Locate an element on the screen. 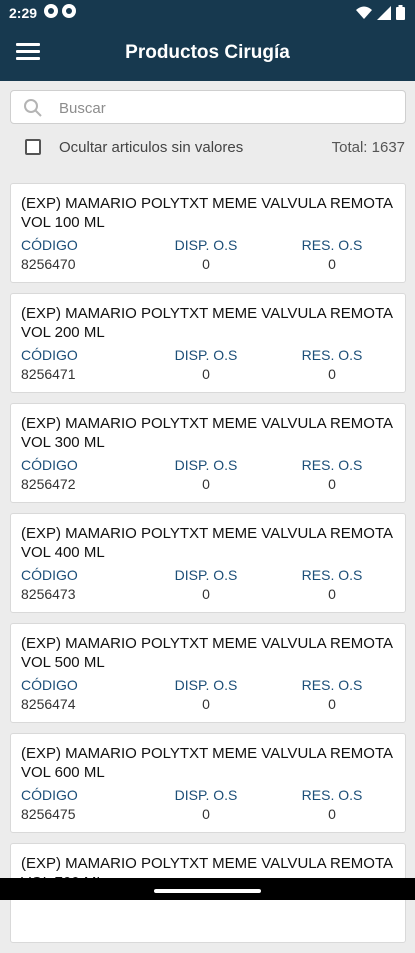 Image resolution: width=415 pixels, height=953 pixels. search-icon is located at coordinates (33, 108).